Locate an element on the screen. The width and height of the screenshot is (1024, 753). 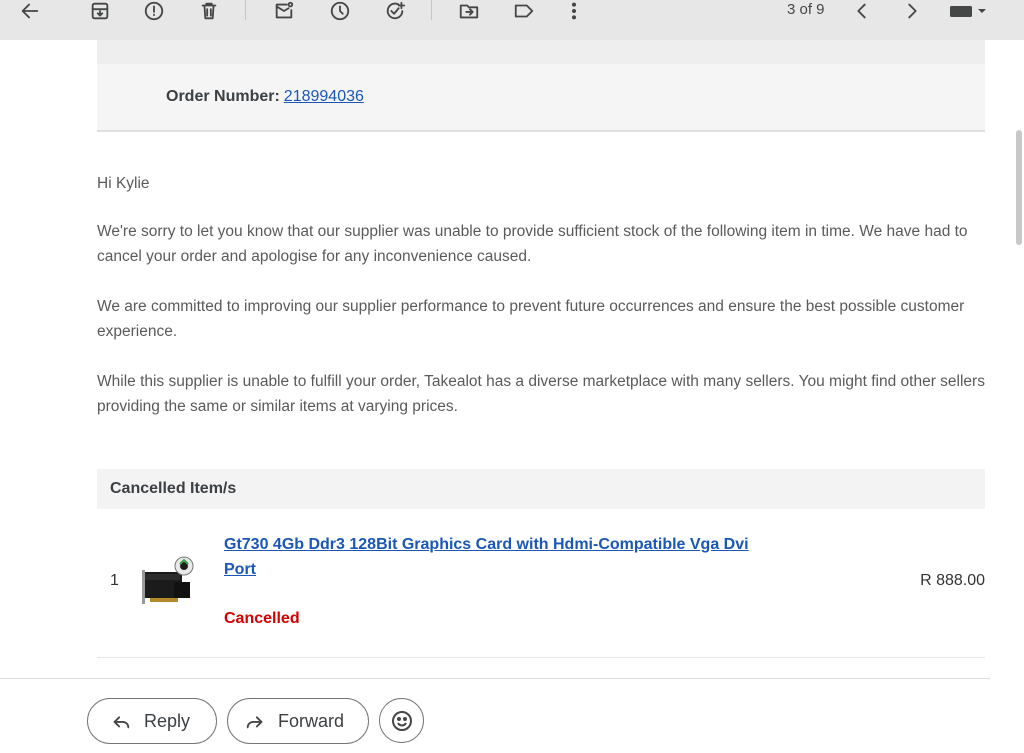
order-number-link: 218994036 is located at coordinates (324, 96).